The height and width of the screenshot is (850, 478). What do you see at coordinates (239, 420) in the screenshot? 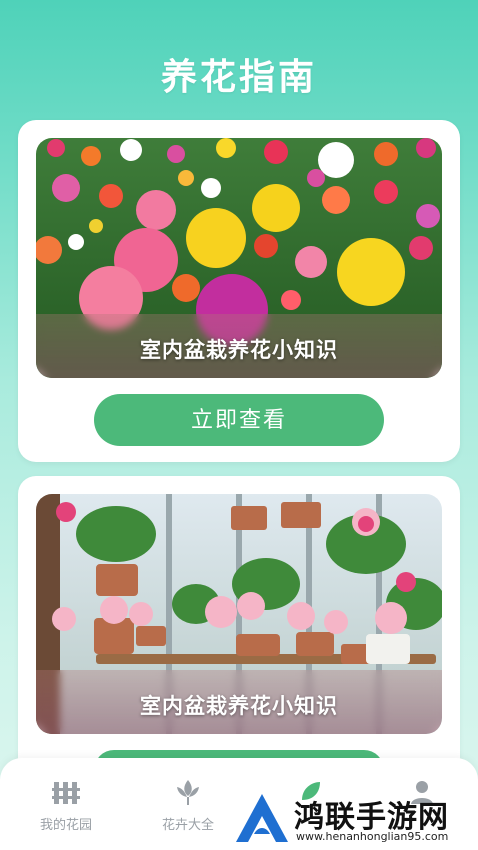
I see `view-now-button: 立即查看` at bounding box center [239, 420].